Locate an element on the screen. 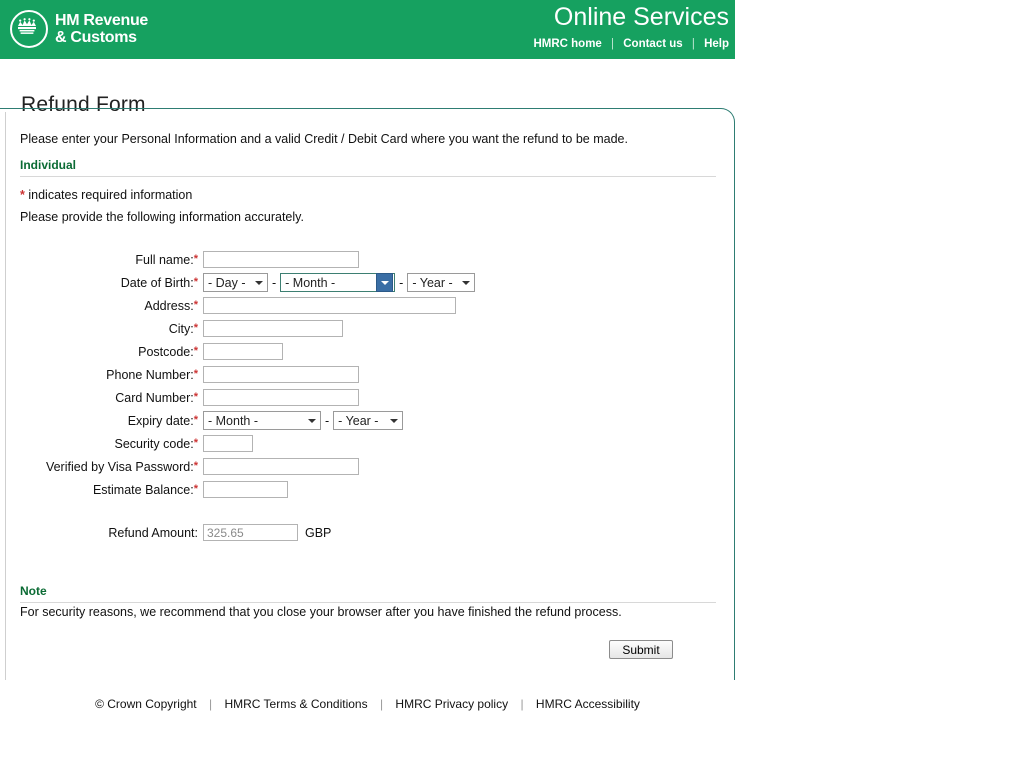  security-code-input is located at coordinates (228, 443).